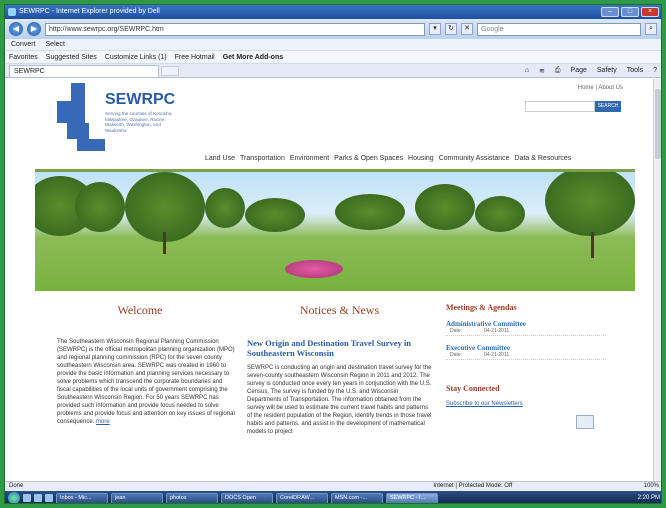 The height and width of the screenshot is (508, 666). What do you see at coordinates (140, 310) in the screenshot?
I see `welcome-heading: Welcome` at bounding box center [140, 310].